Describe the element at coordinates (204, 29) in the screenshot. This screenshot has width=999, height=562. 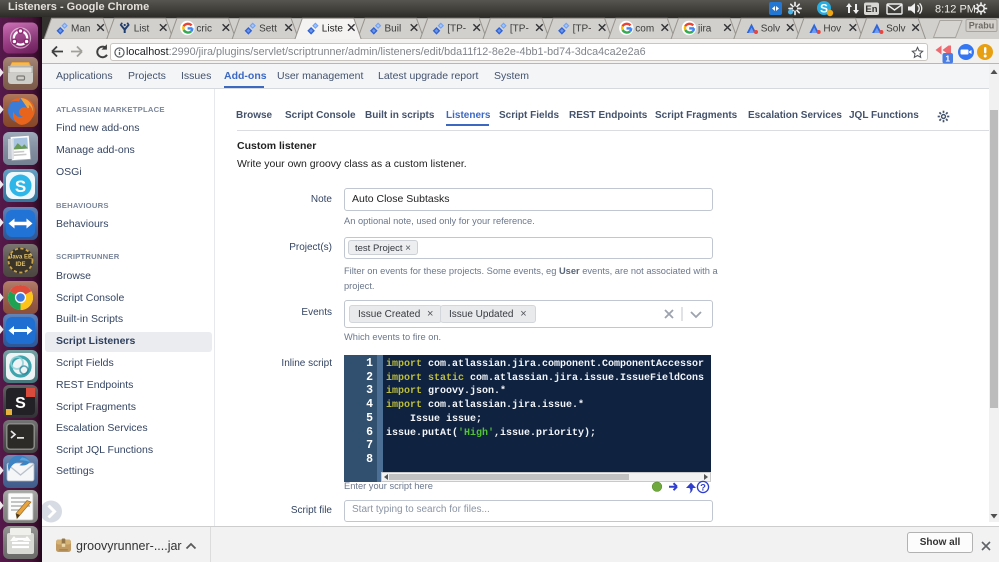
I see `svg-text: cric` at that location.